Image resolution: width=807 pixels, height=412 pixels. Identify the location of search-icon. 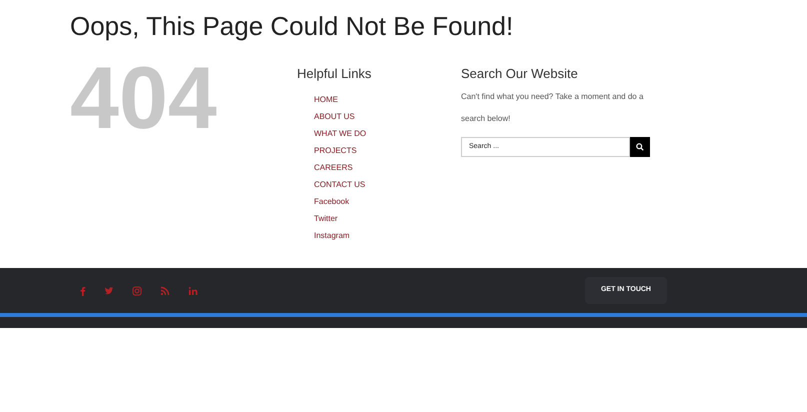
(640, 146).